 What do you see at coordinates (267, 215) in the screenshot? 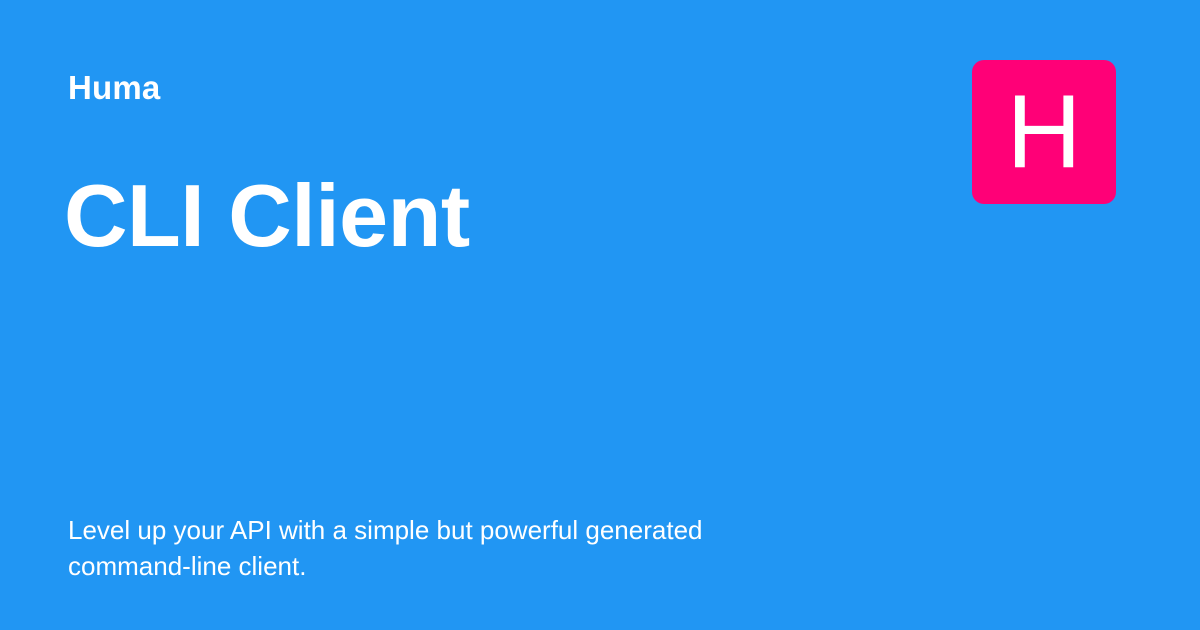
I see `page-title: CLI Client` at bounding box center [267, 215].